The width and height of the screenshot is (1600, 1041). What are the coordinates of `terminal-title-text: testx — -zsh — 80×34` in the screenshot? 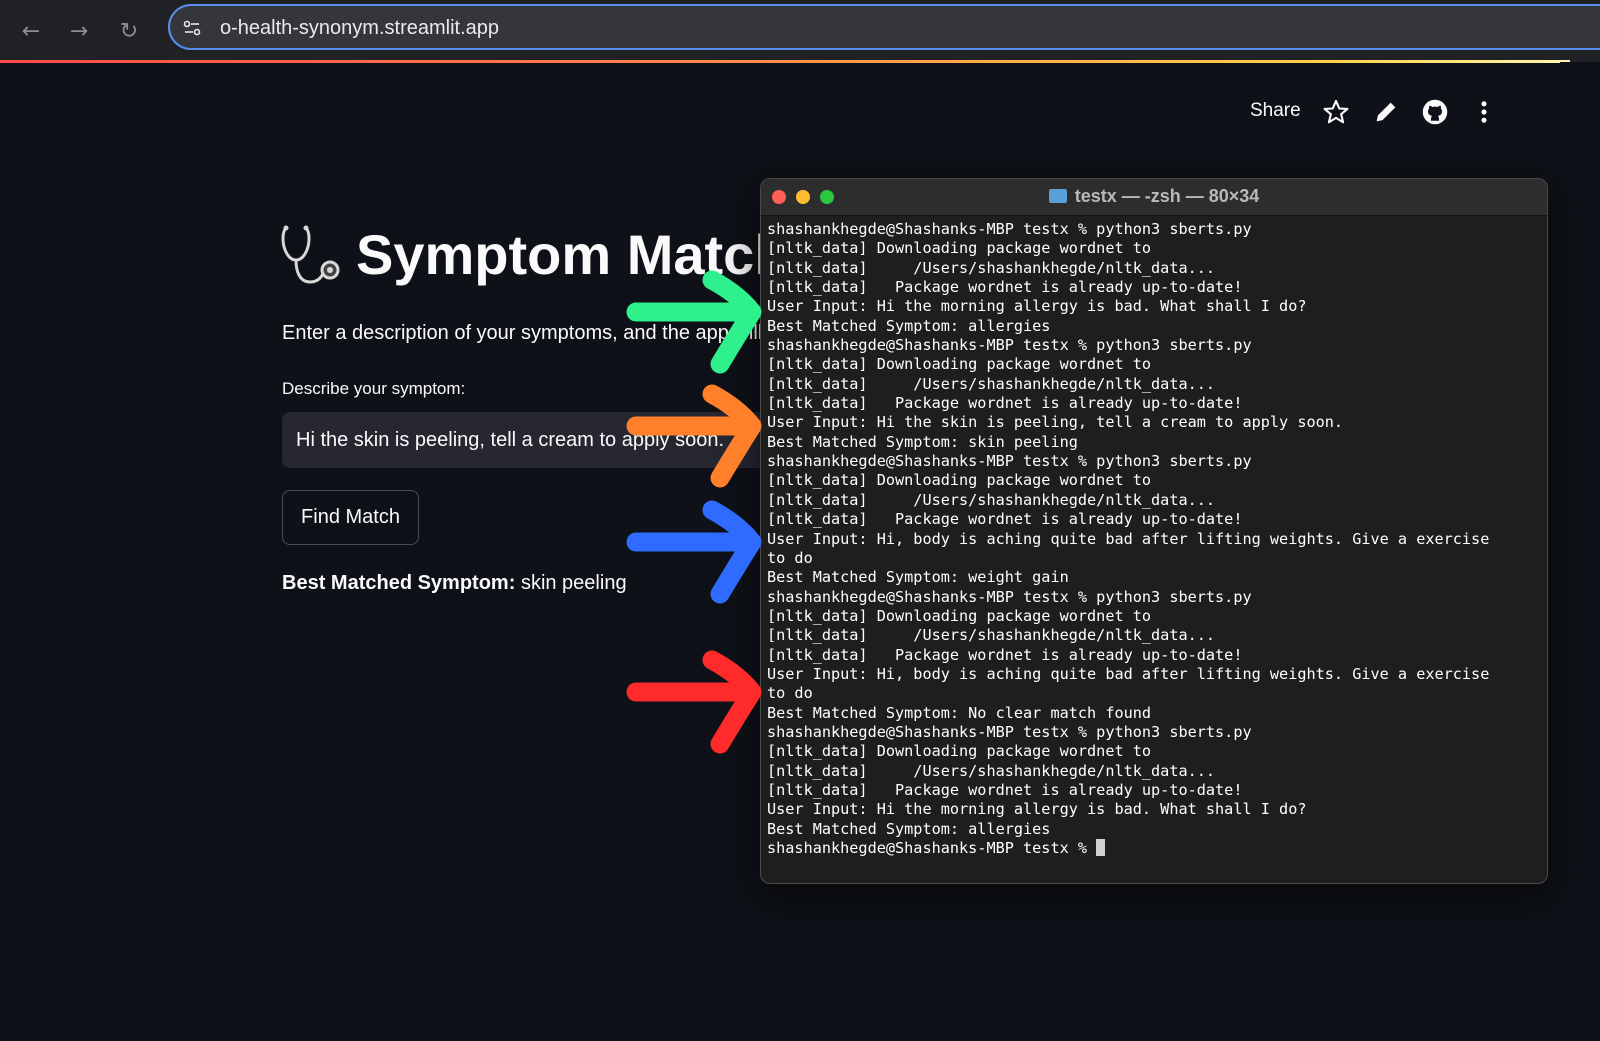 It's located at (1167, 196).